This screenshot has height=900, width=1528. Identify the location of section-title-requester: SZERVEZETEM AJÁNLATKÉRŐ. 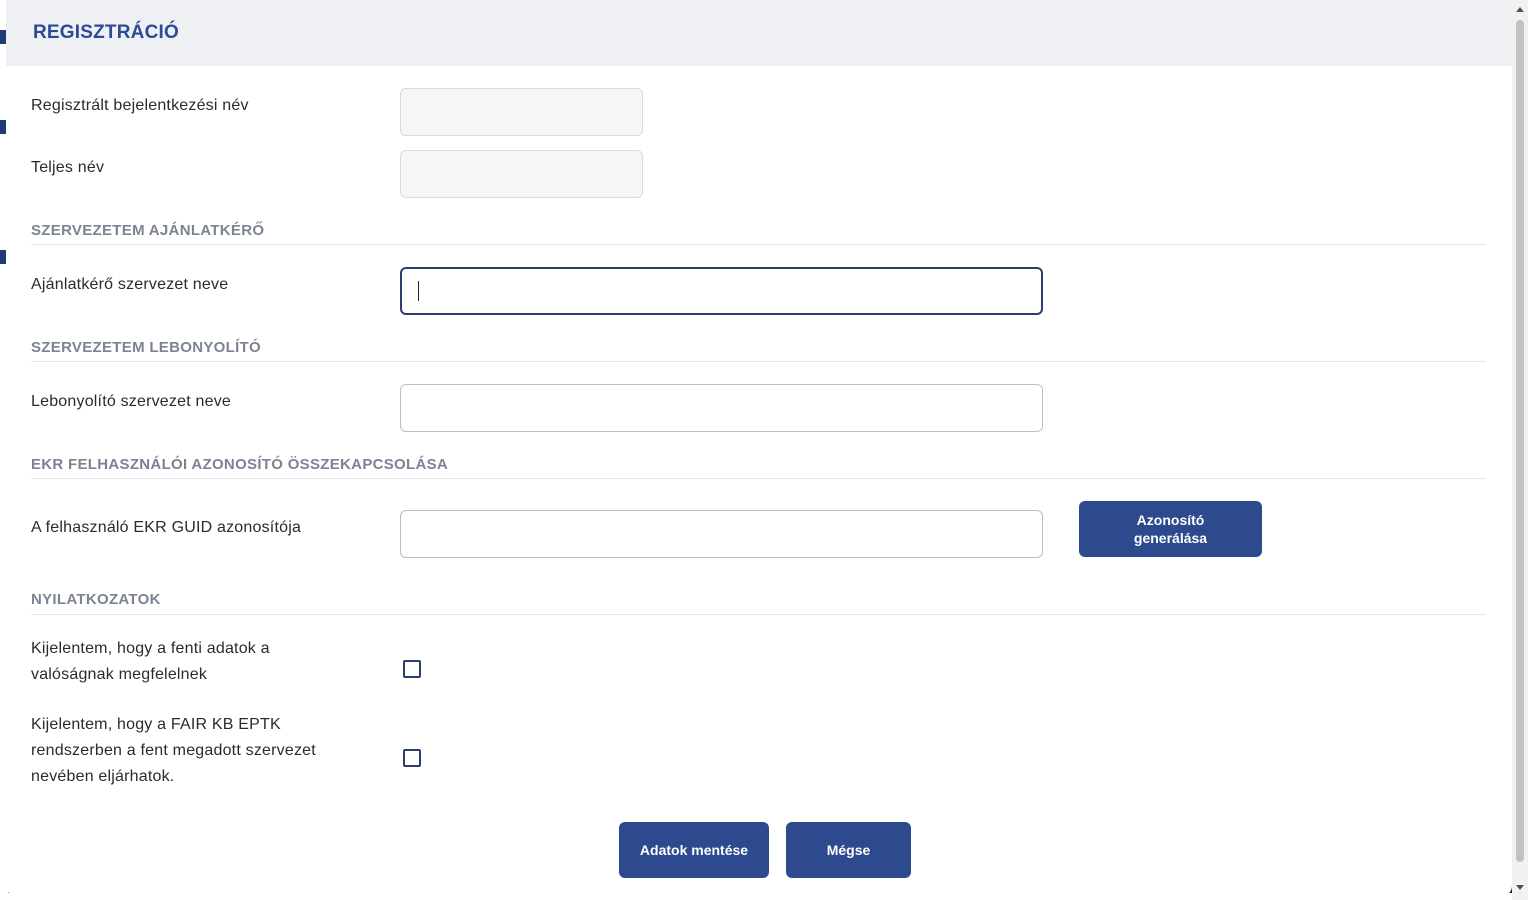
(148, 230).